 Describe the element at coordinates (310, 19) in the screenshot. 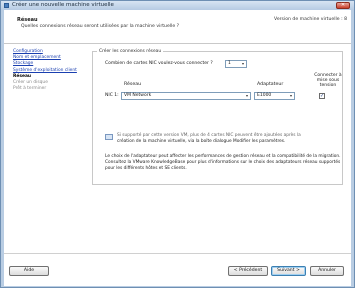

I see `vm-version-label: Version de machine virtuelle : 8` at that location.